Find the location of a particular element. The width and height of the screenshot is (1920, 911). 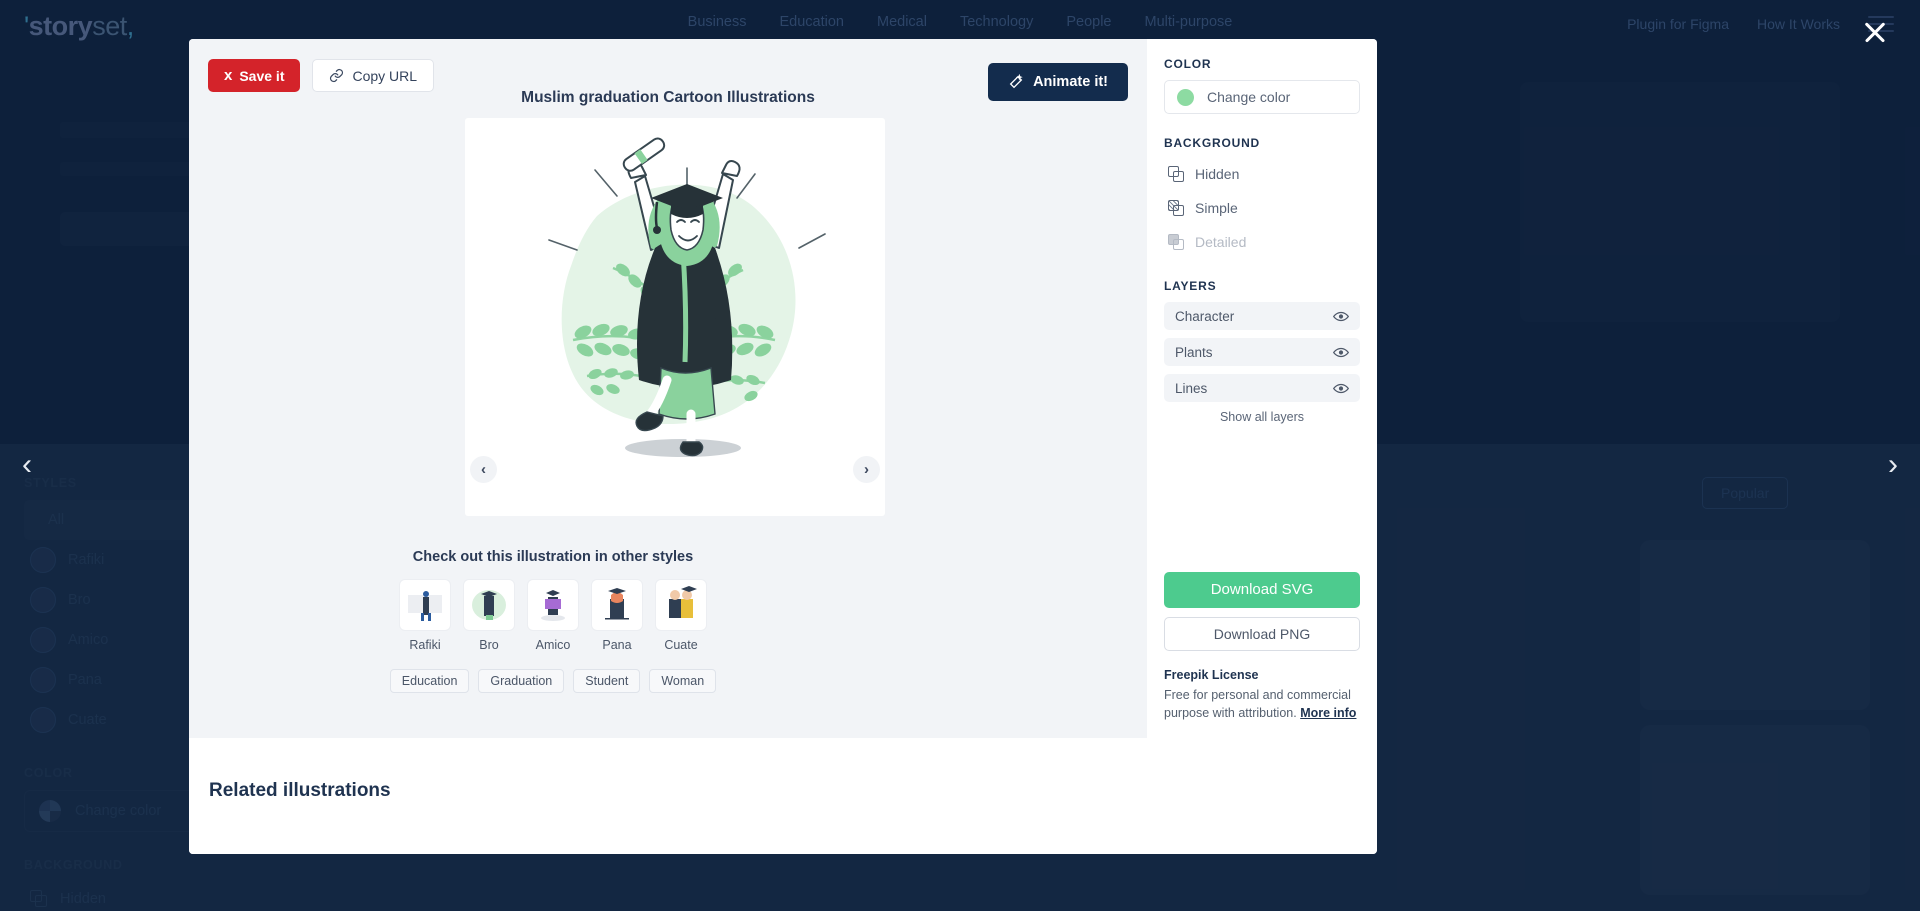

layer-row-character: Character is located at coordinates (1262, 316).